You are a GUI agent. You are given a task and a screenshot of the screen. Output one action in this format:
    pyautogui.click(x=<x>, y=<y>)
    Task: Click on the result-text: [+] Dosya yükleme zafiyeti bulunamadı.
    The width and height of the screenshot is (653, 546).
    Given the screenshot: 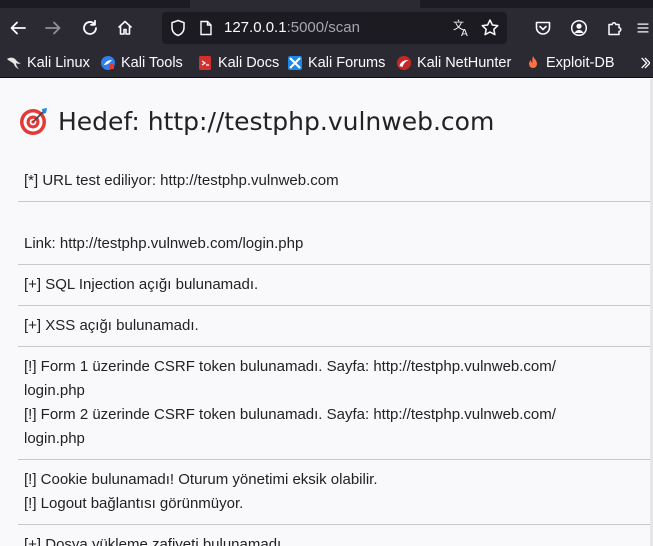 What is the action you would take?
    pyautogui.click(x=155, y=541)
    